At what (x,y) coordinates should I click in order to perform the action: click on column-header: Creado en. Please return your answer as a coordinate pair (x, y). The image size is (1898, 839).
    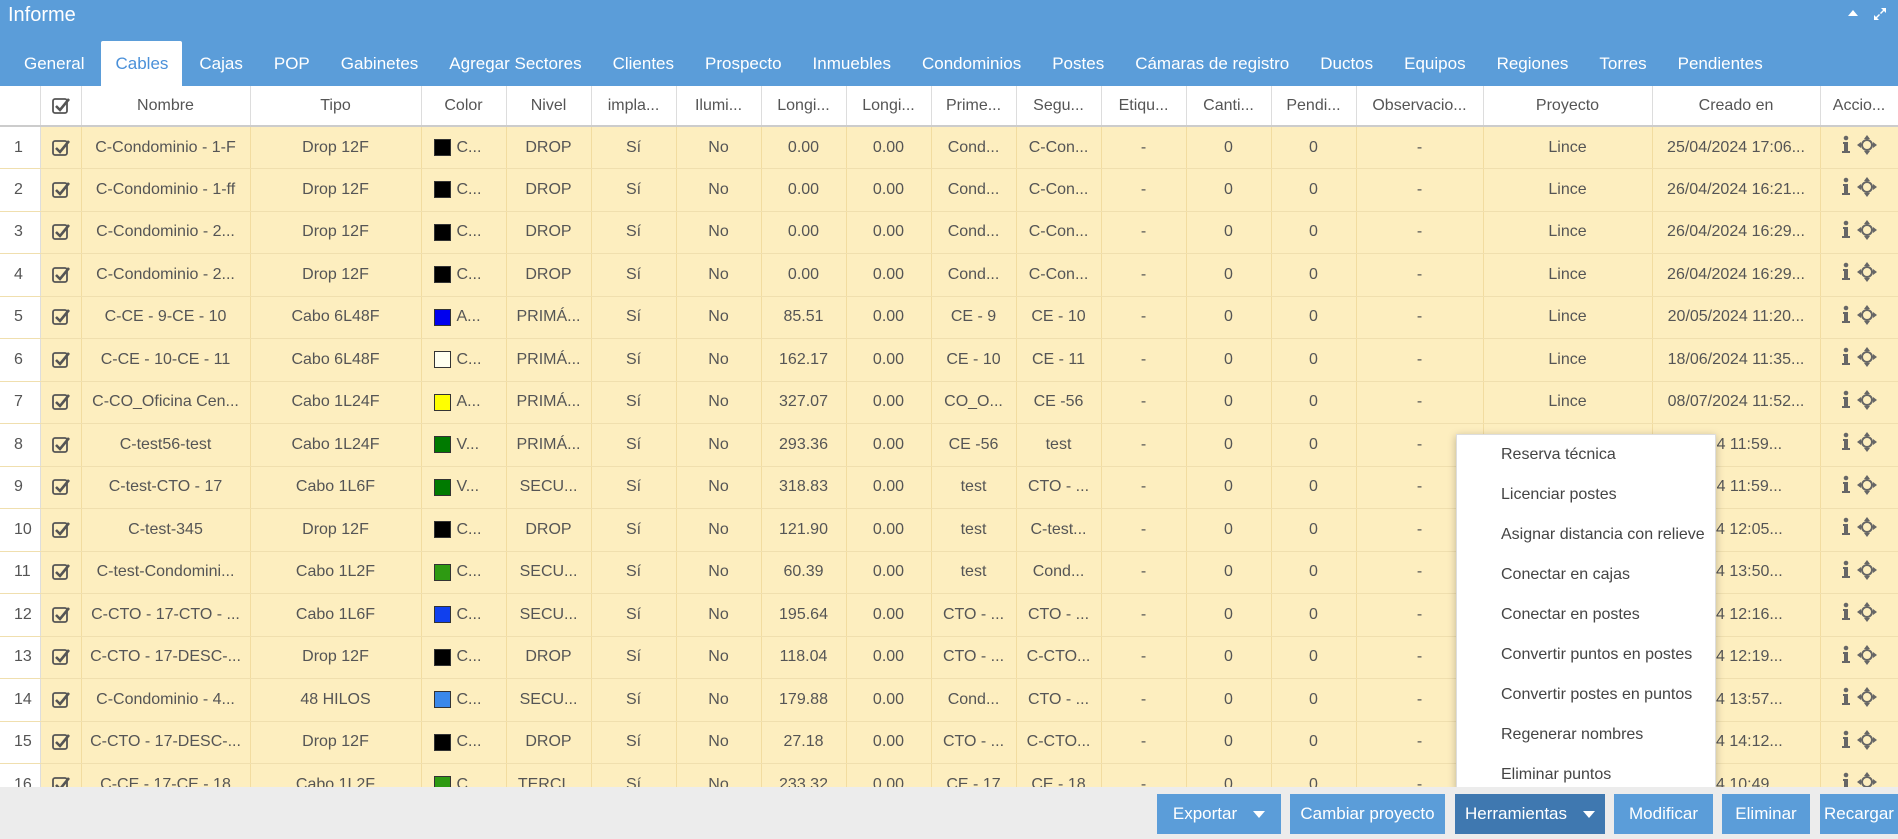
    Looking at the image, I should click on (1736, 106).